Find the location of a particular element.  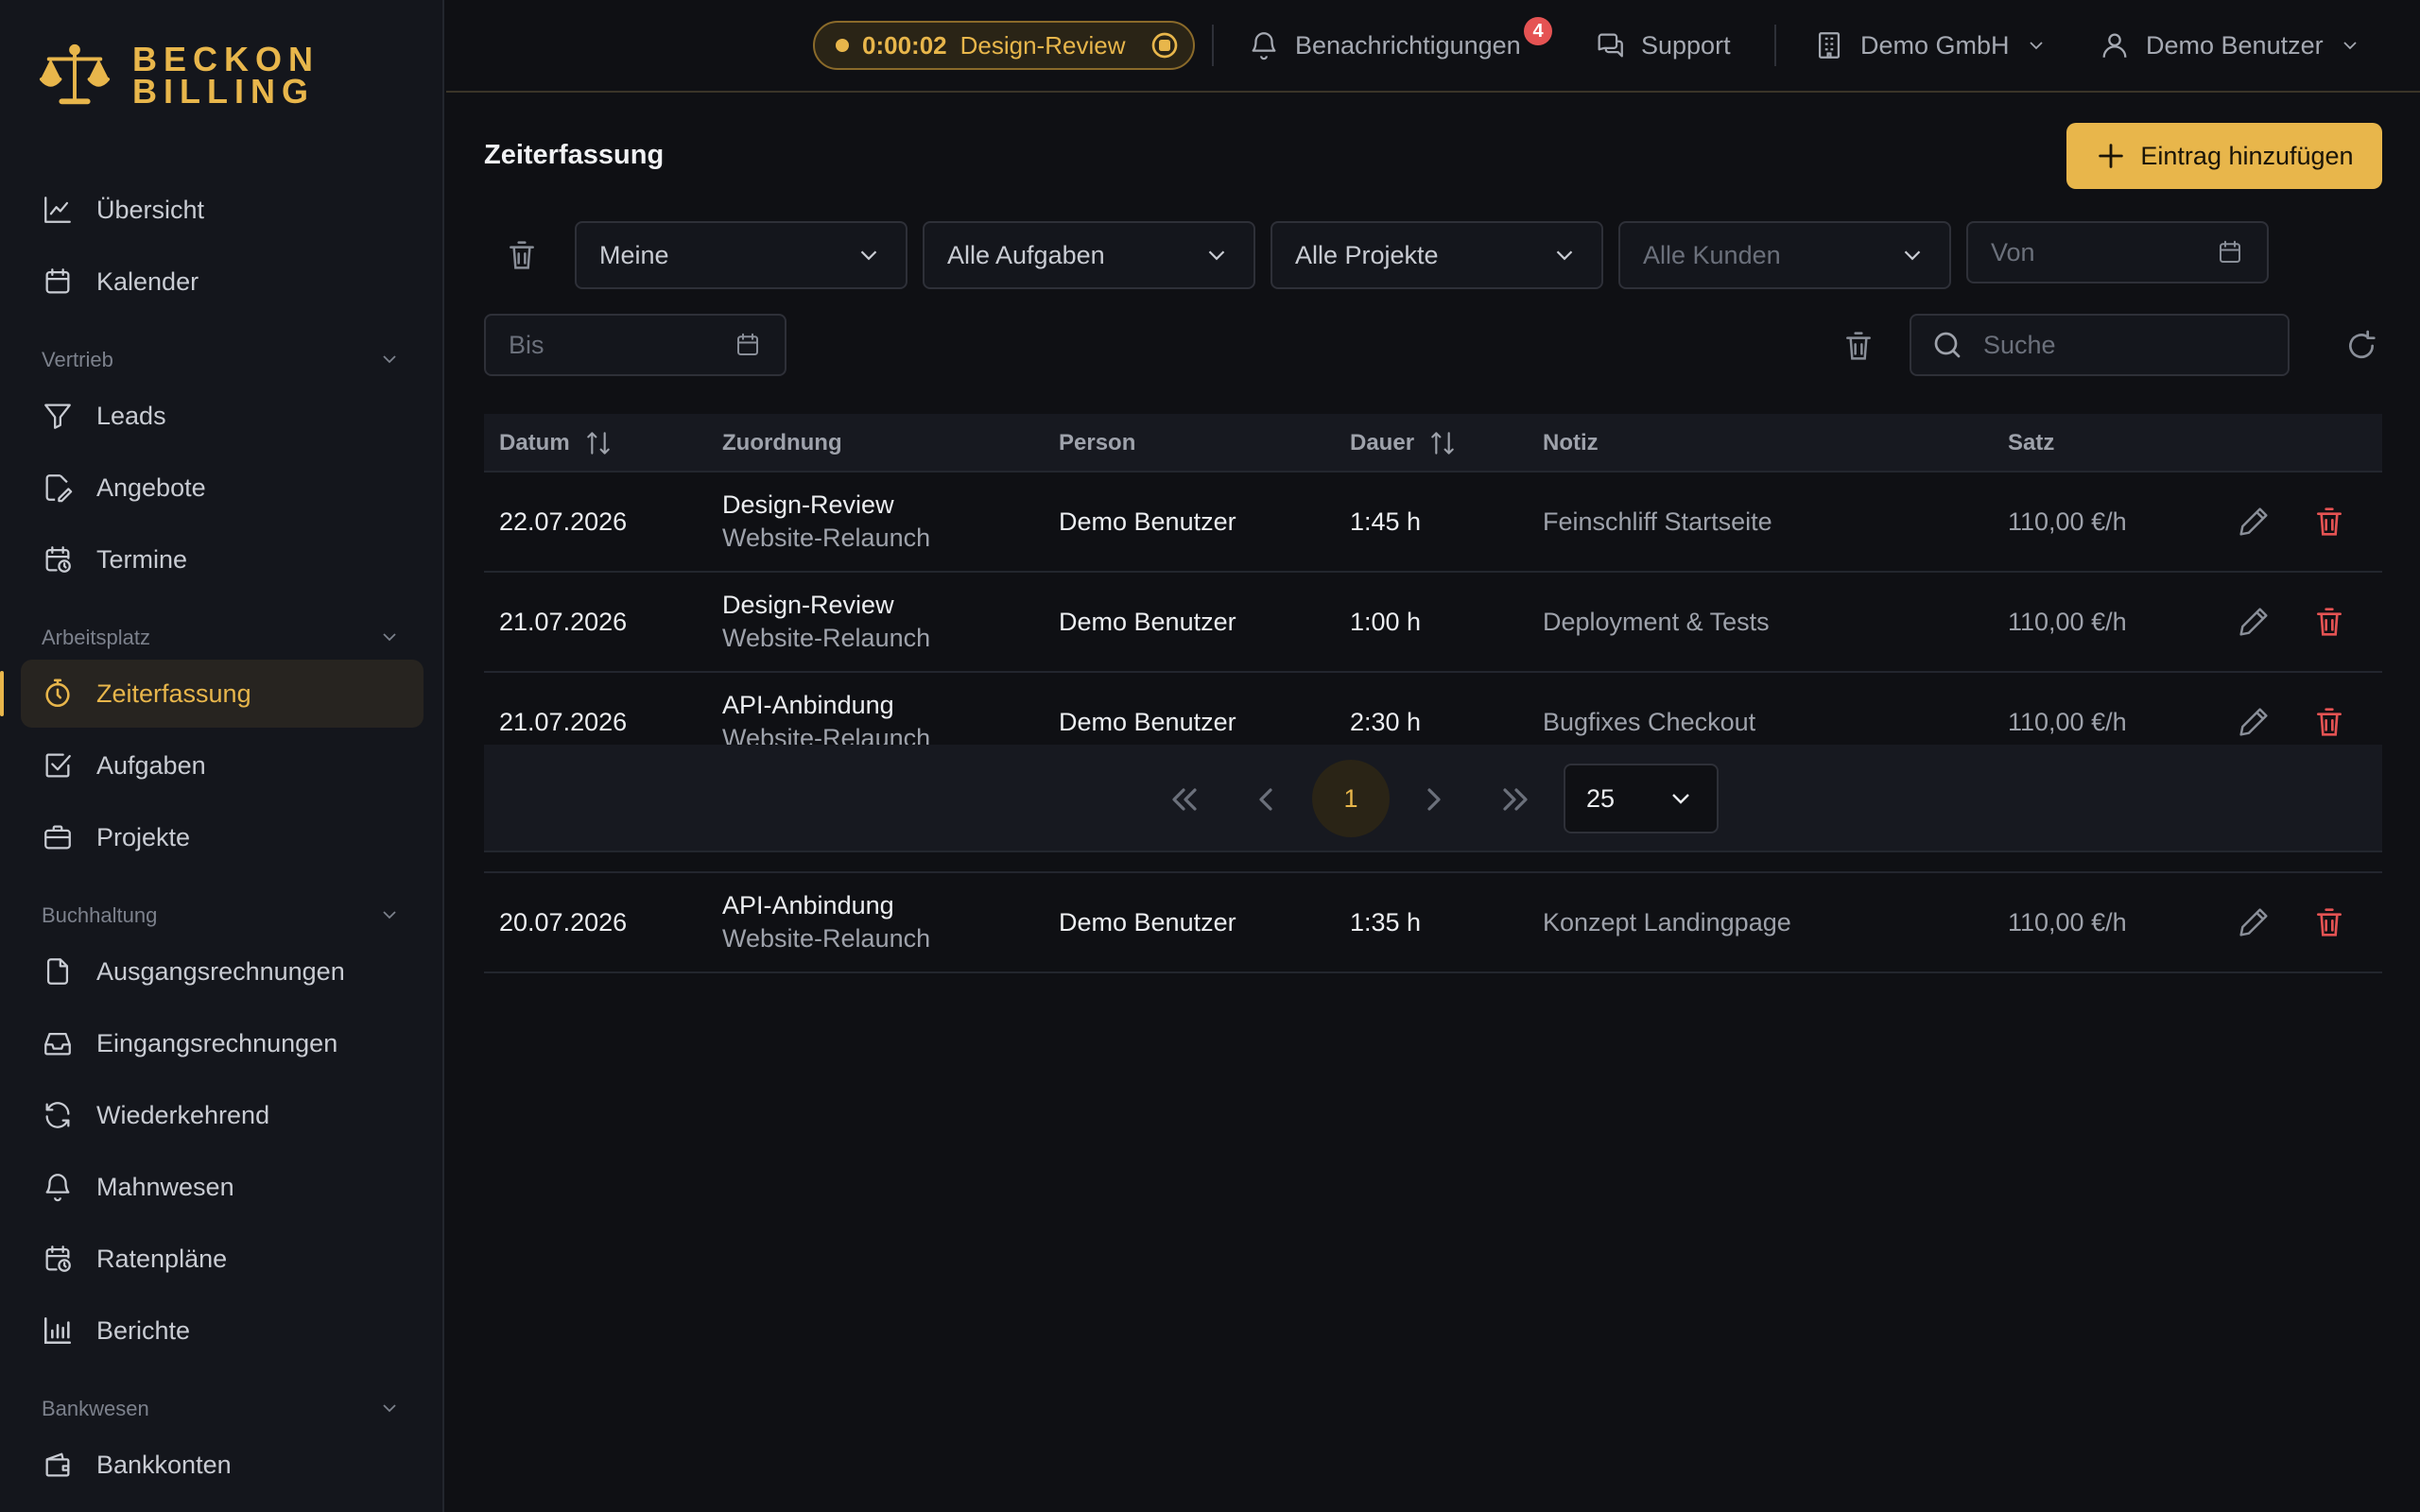

sidebar-section-arbeitsplatz: Arbeitsplatz is located at coordinates (222, 631).